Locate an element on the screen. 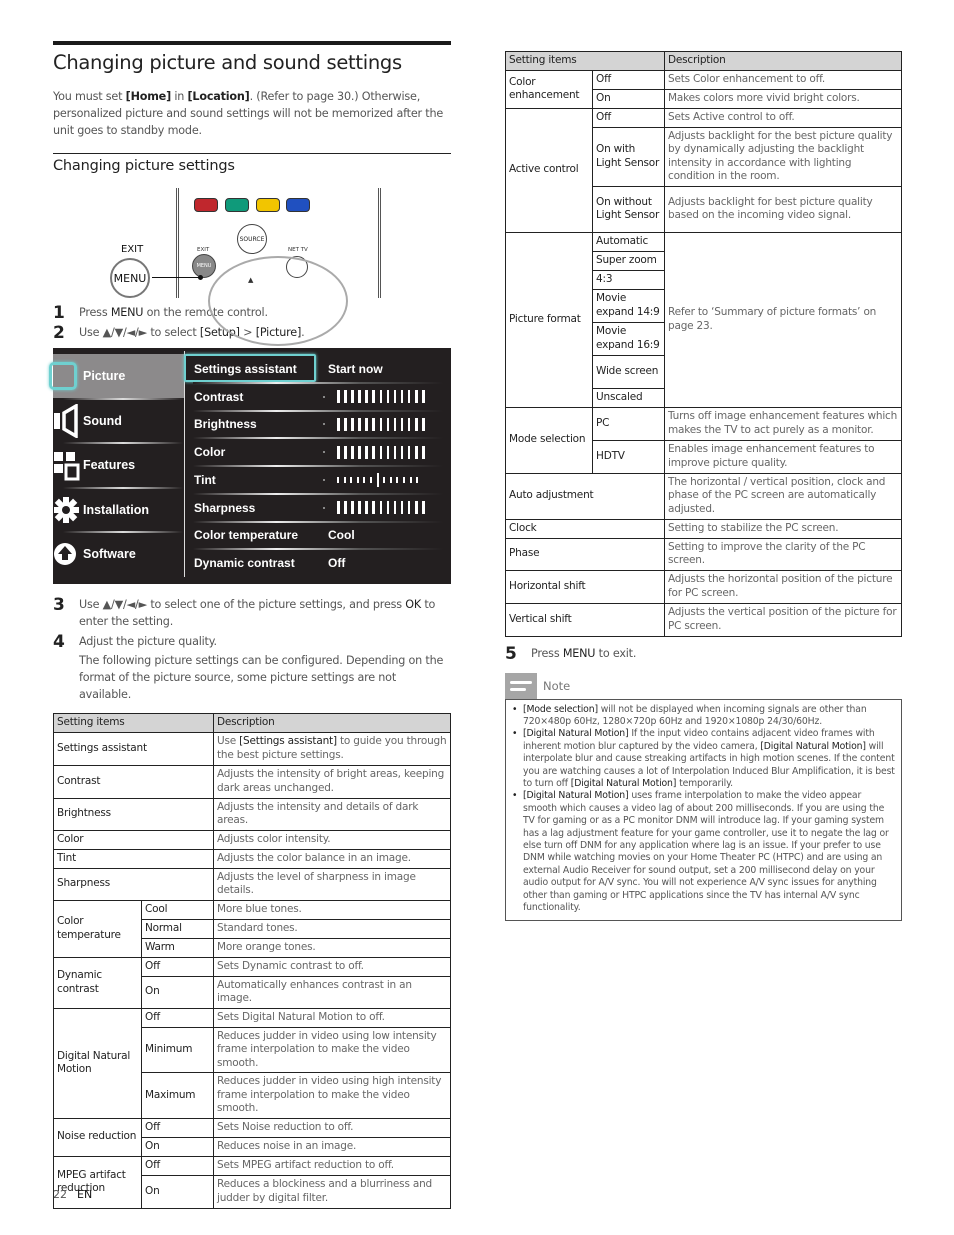 Image resolution: width=954 pixels, height=1235 pixels. desc-text: Use is located at coordinates (228, 741).